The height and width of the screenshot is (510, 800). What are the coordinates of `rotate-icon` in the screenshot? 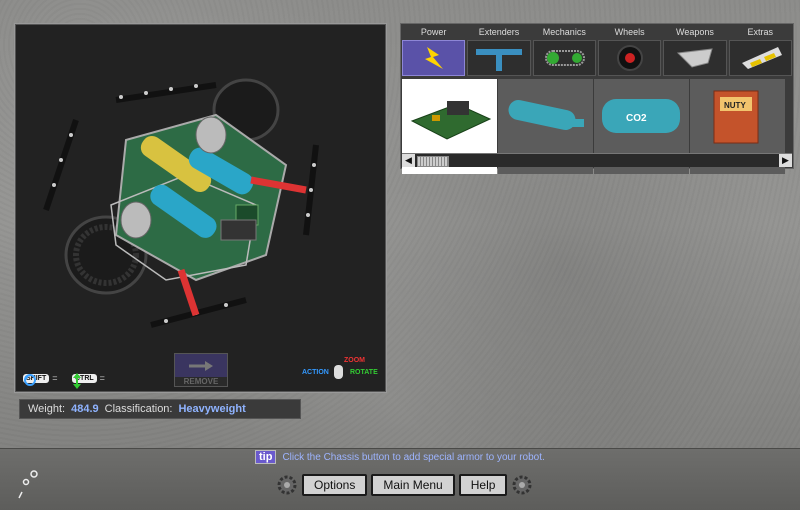 It's located at (30, 380).